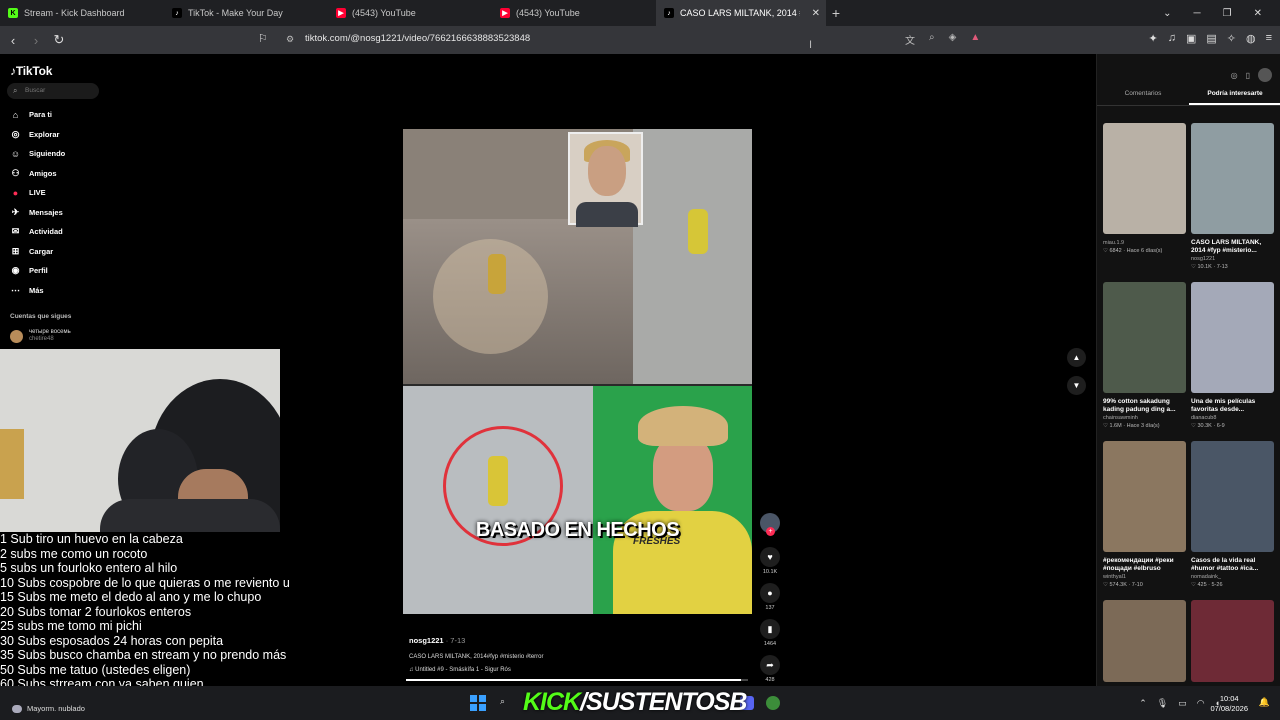  What do you see at coordinates (1167, 13) in the screenshot?
I see `tab-search-icon: ⌄` at bounding box center [1167, 13].